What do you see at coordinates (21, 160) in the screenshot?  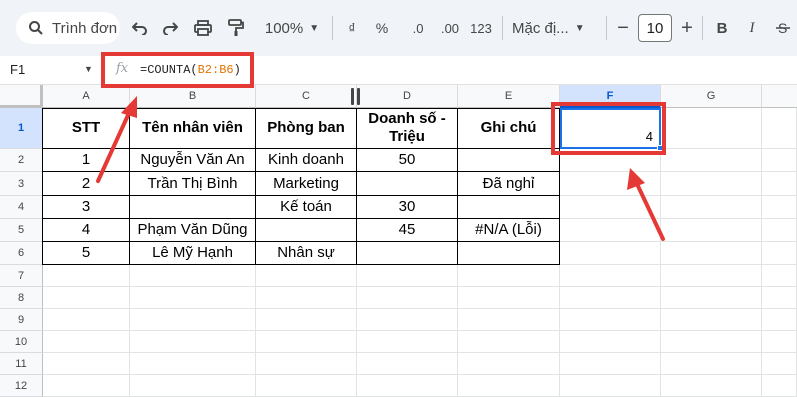 I see `row-header-2: 2` at bounding box center [21, 160].